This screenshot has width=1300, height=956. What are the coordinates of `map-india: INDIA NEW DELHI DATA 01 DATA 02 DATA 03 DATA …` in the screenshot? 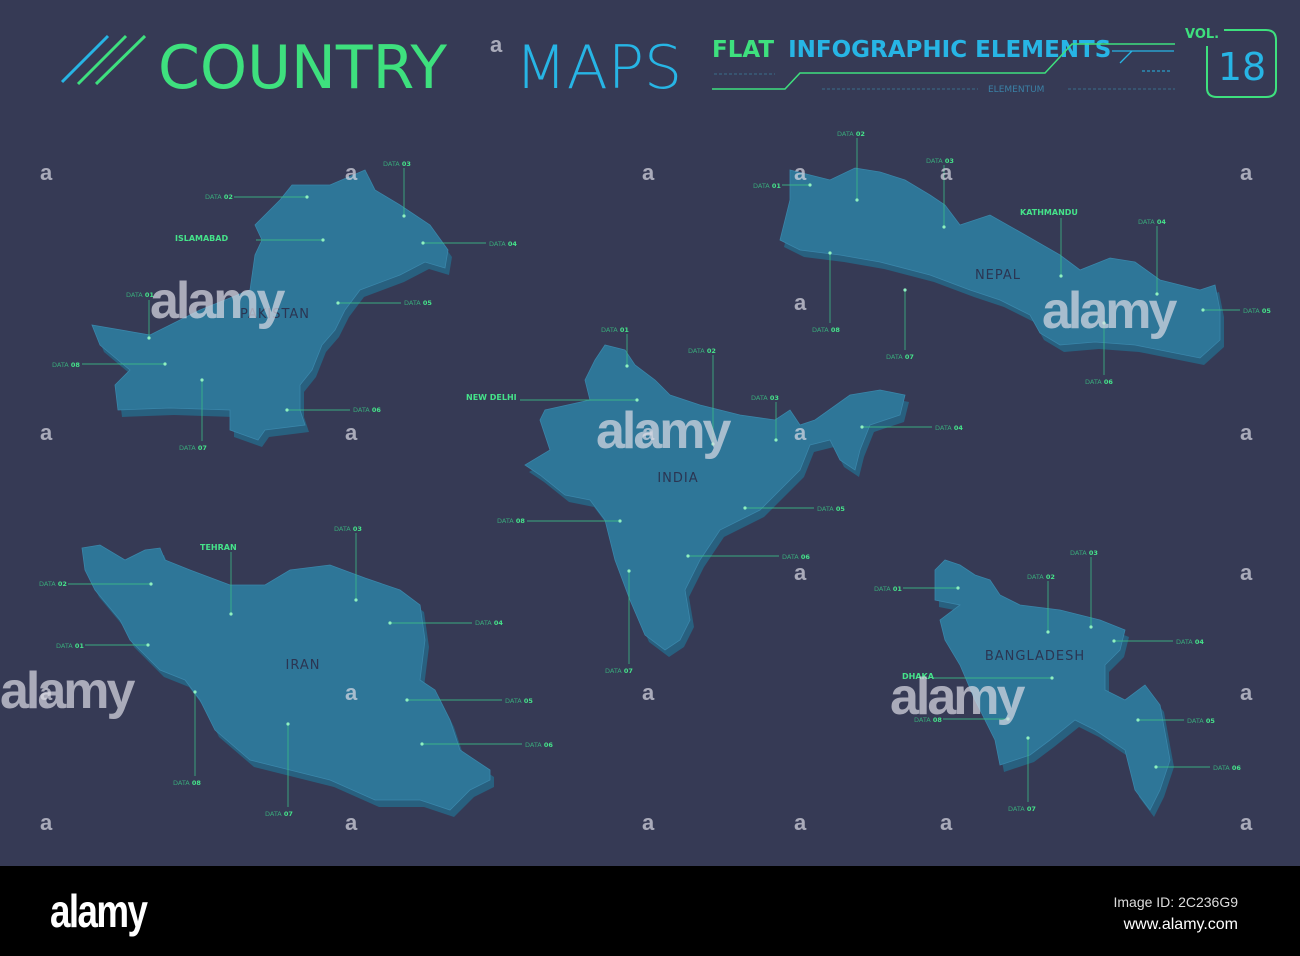 It's located at (714, 500).